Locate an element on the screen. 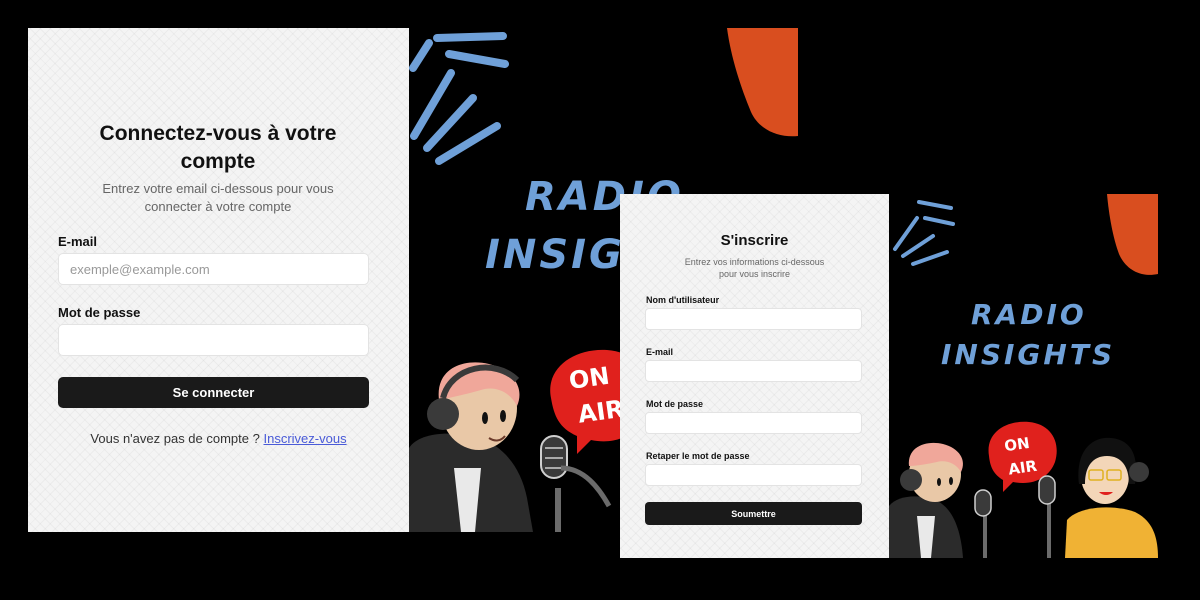 Image resolution: width=1200 pixels, height=600 pixels. signup-password-label: Mot de passe is located at coordinates (675, 404).